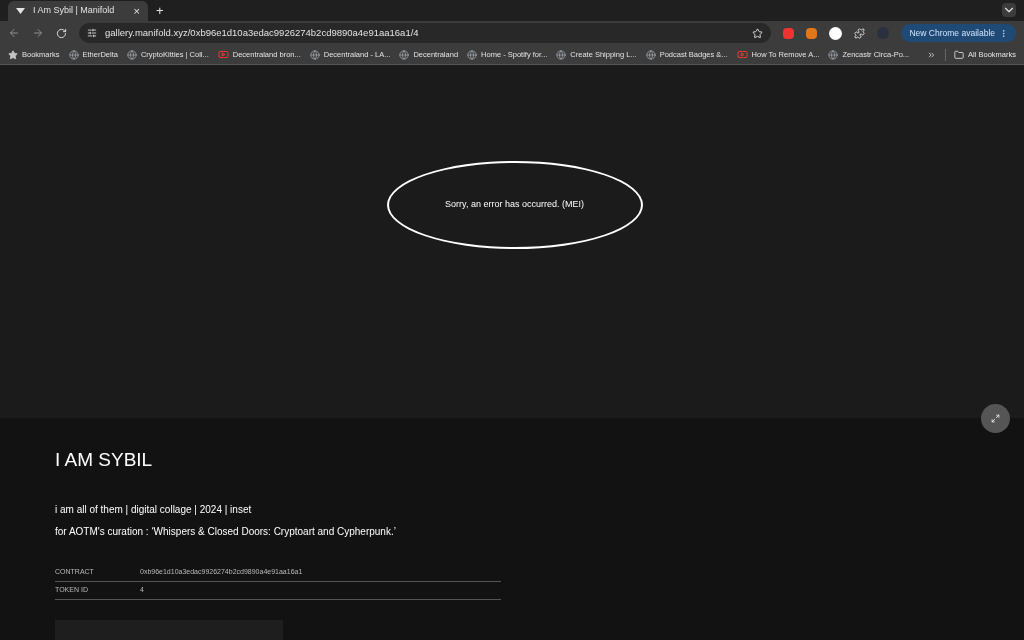 The width and height of the screenshot is (1024, 640). What do you see at coordinates (514, 205) in the screenshot?
I see `error-message: Sorry, an error has occurred. (MEI)` at bounding box center [514, 205].